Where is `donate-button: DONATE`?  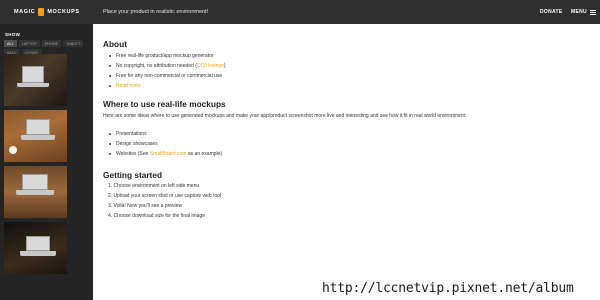
donate-button: DONATE is located at coordinates (551, 12).